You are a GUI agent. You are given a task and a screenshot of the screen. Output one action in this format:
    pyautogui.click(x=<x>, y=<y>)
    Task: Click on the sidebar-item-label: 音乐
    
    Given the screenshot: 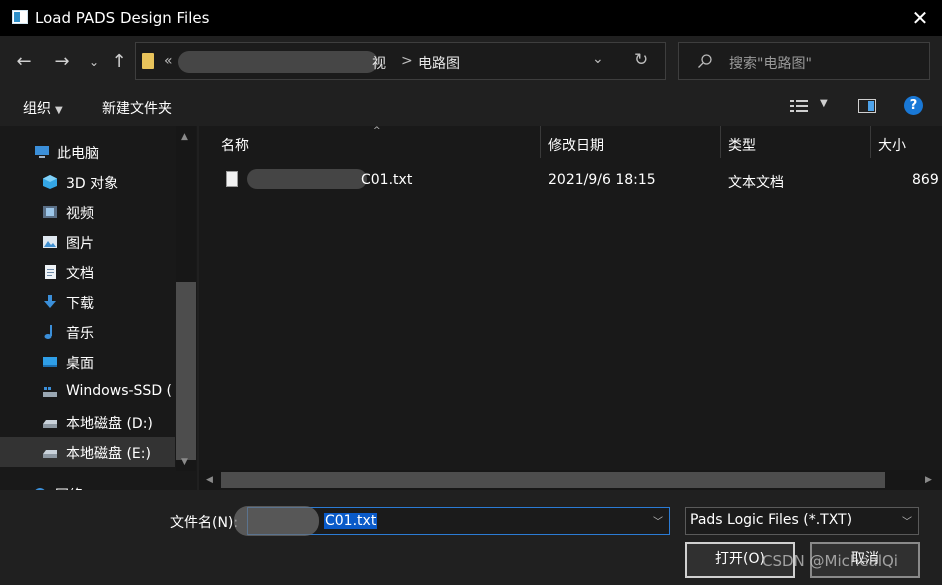 What is the action you would take?
    pyautogui.click(x=80, y=334)
    